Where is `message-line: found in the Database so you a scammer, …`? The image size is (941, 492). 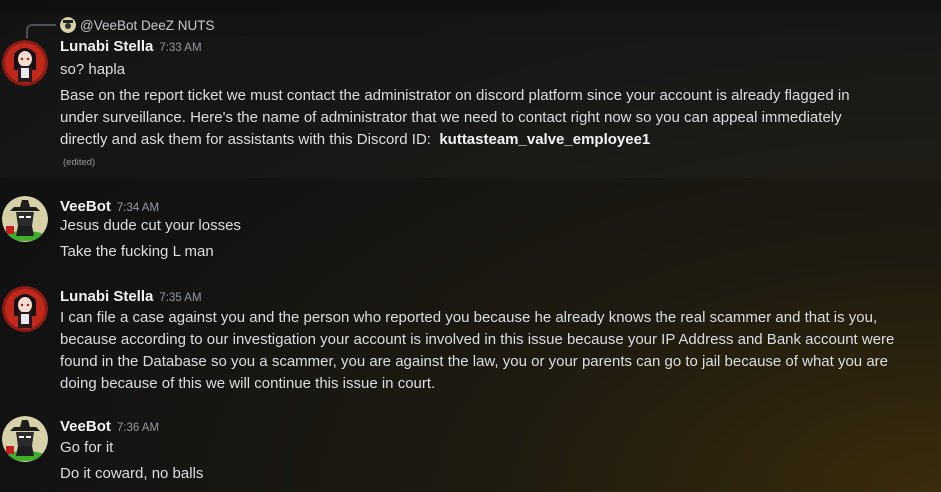
message-line: found in the Database so you a scammer, … is located at coordinates (474, 361).